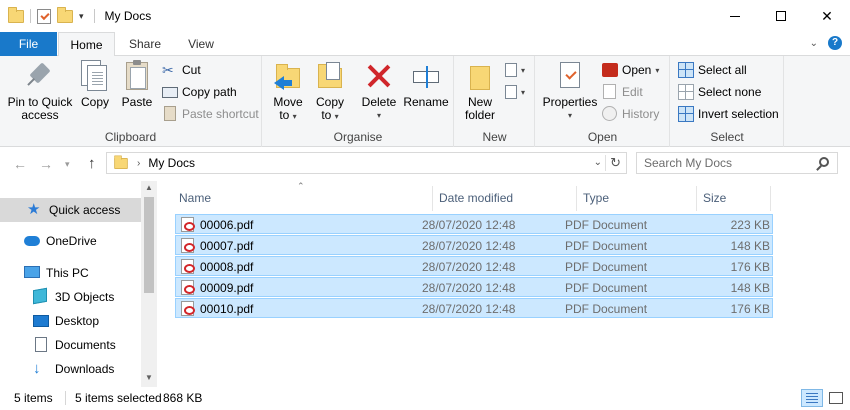 Image resolution: width=850 pixels, height=410 pixels. What do you see at coordinates (199, 92) in the screenshot?
I see `copy-path-button: Copy path` at bounding box center [199, 92].